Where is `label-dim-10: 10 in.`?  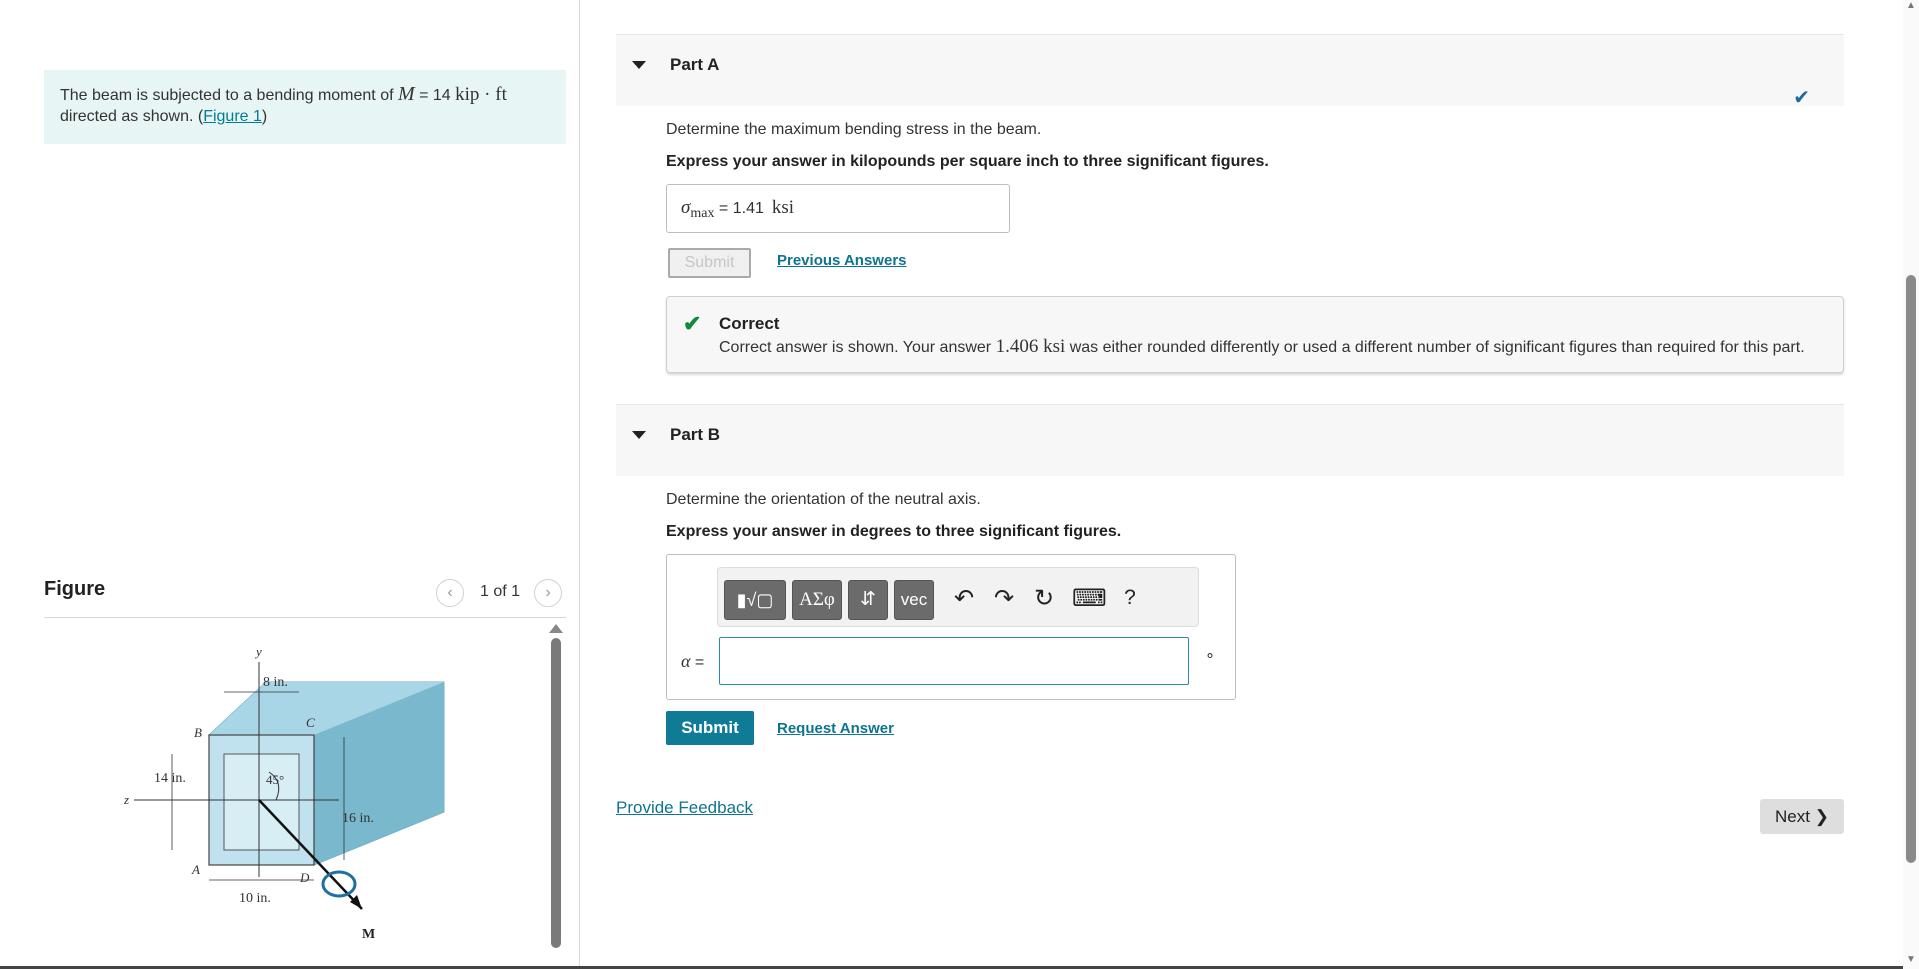
label-dim-10: 10 in. is located at coordinates (255, 898).